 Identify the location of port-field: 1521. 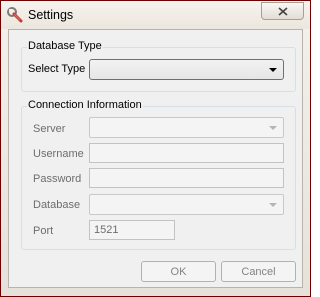
(132, 230).